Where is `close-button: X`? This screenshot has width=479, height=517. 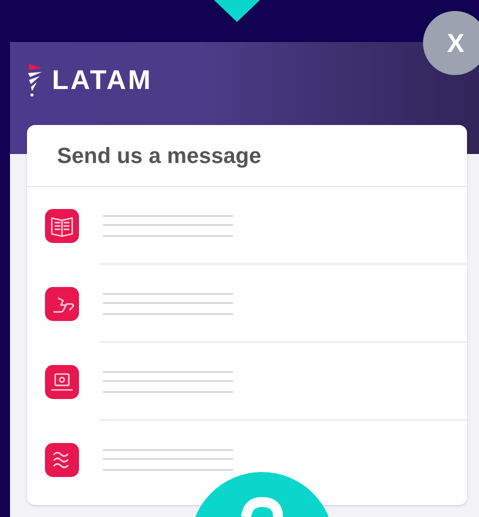
close-button: X is located at coordinates (451, 43).